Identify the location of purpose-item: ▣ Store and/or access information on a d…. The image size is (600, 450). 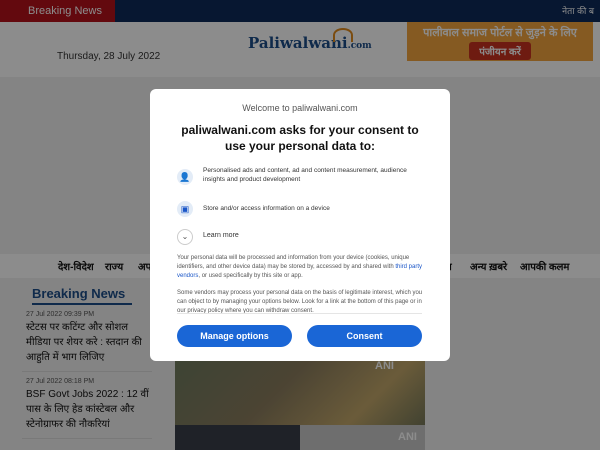
(300, 209).